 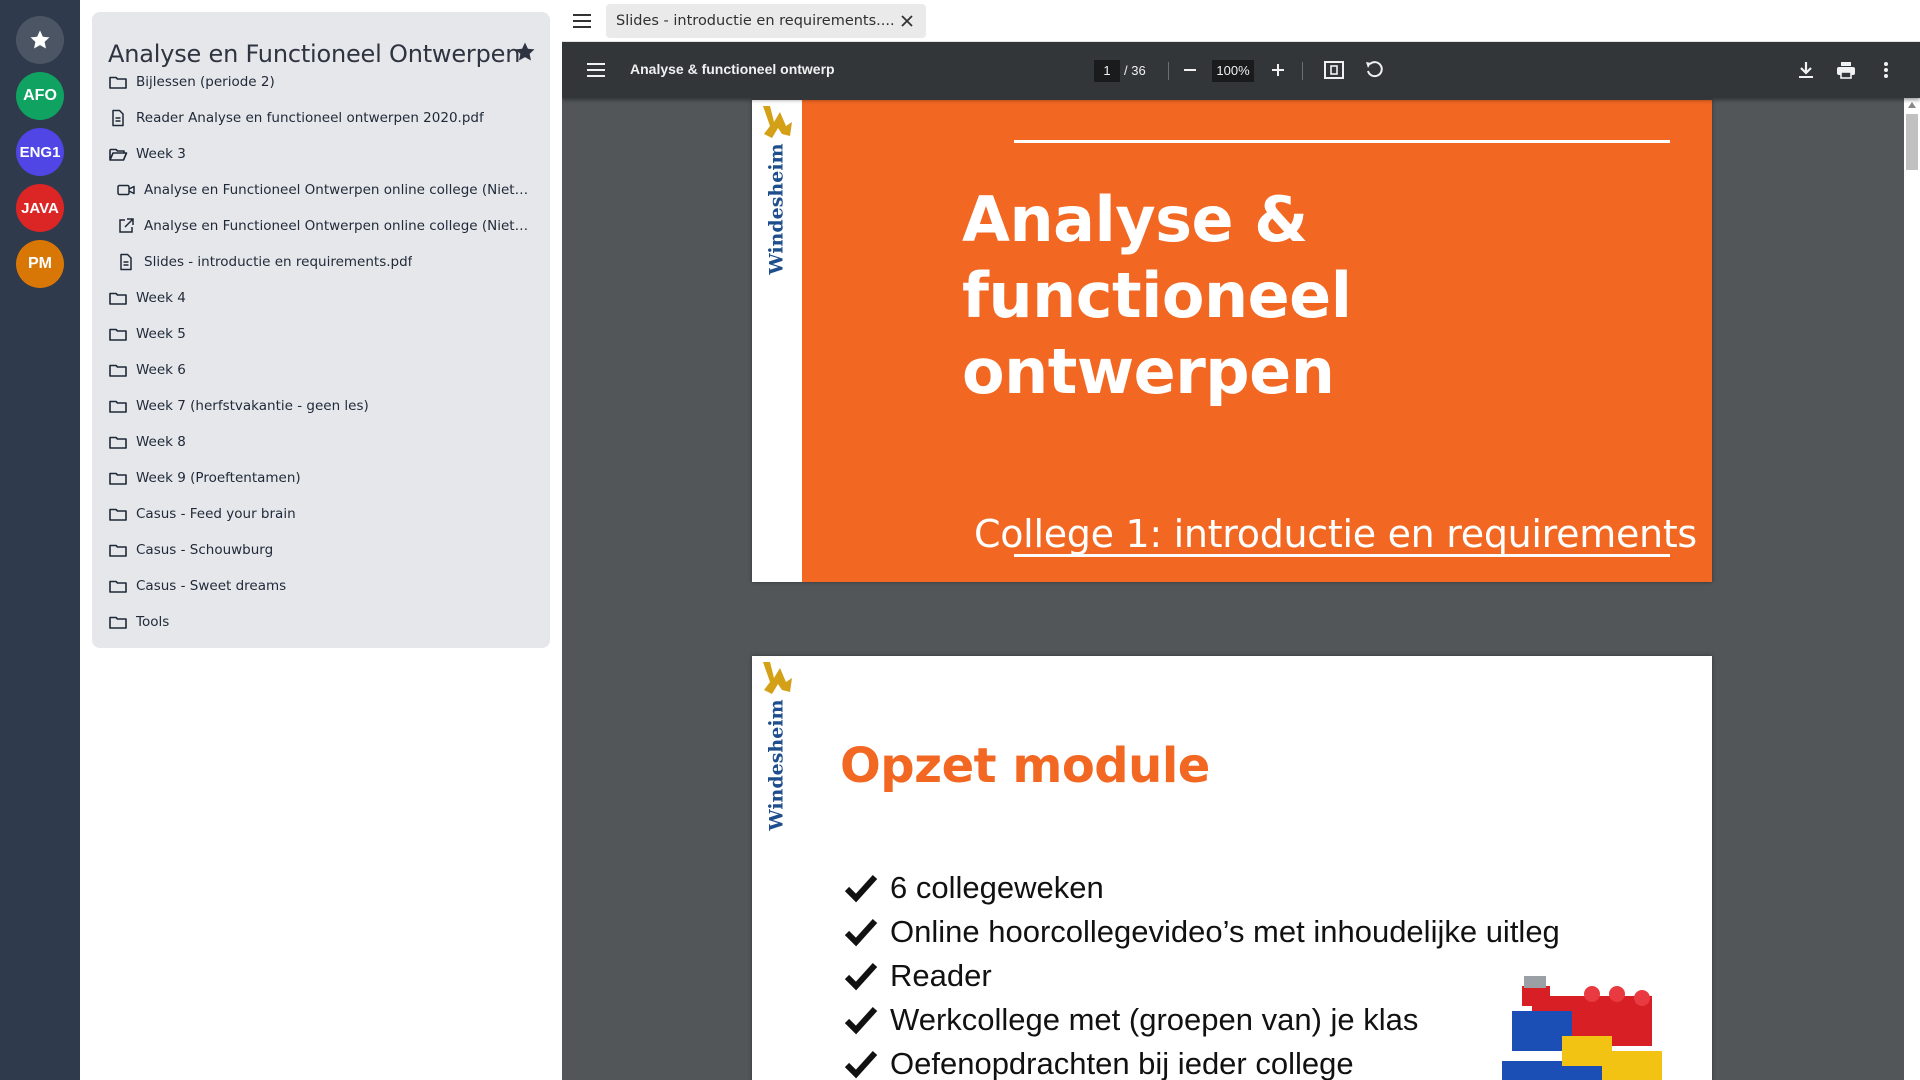 What do you see at coordinates (1337, 296) in the screenshot?
I see `slide-title: Analyse & functioneel ontwerpen` at bounding box center [1337, 296].